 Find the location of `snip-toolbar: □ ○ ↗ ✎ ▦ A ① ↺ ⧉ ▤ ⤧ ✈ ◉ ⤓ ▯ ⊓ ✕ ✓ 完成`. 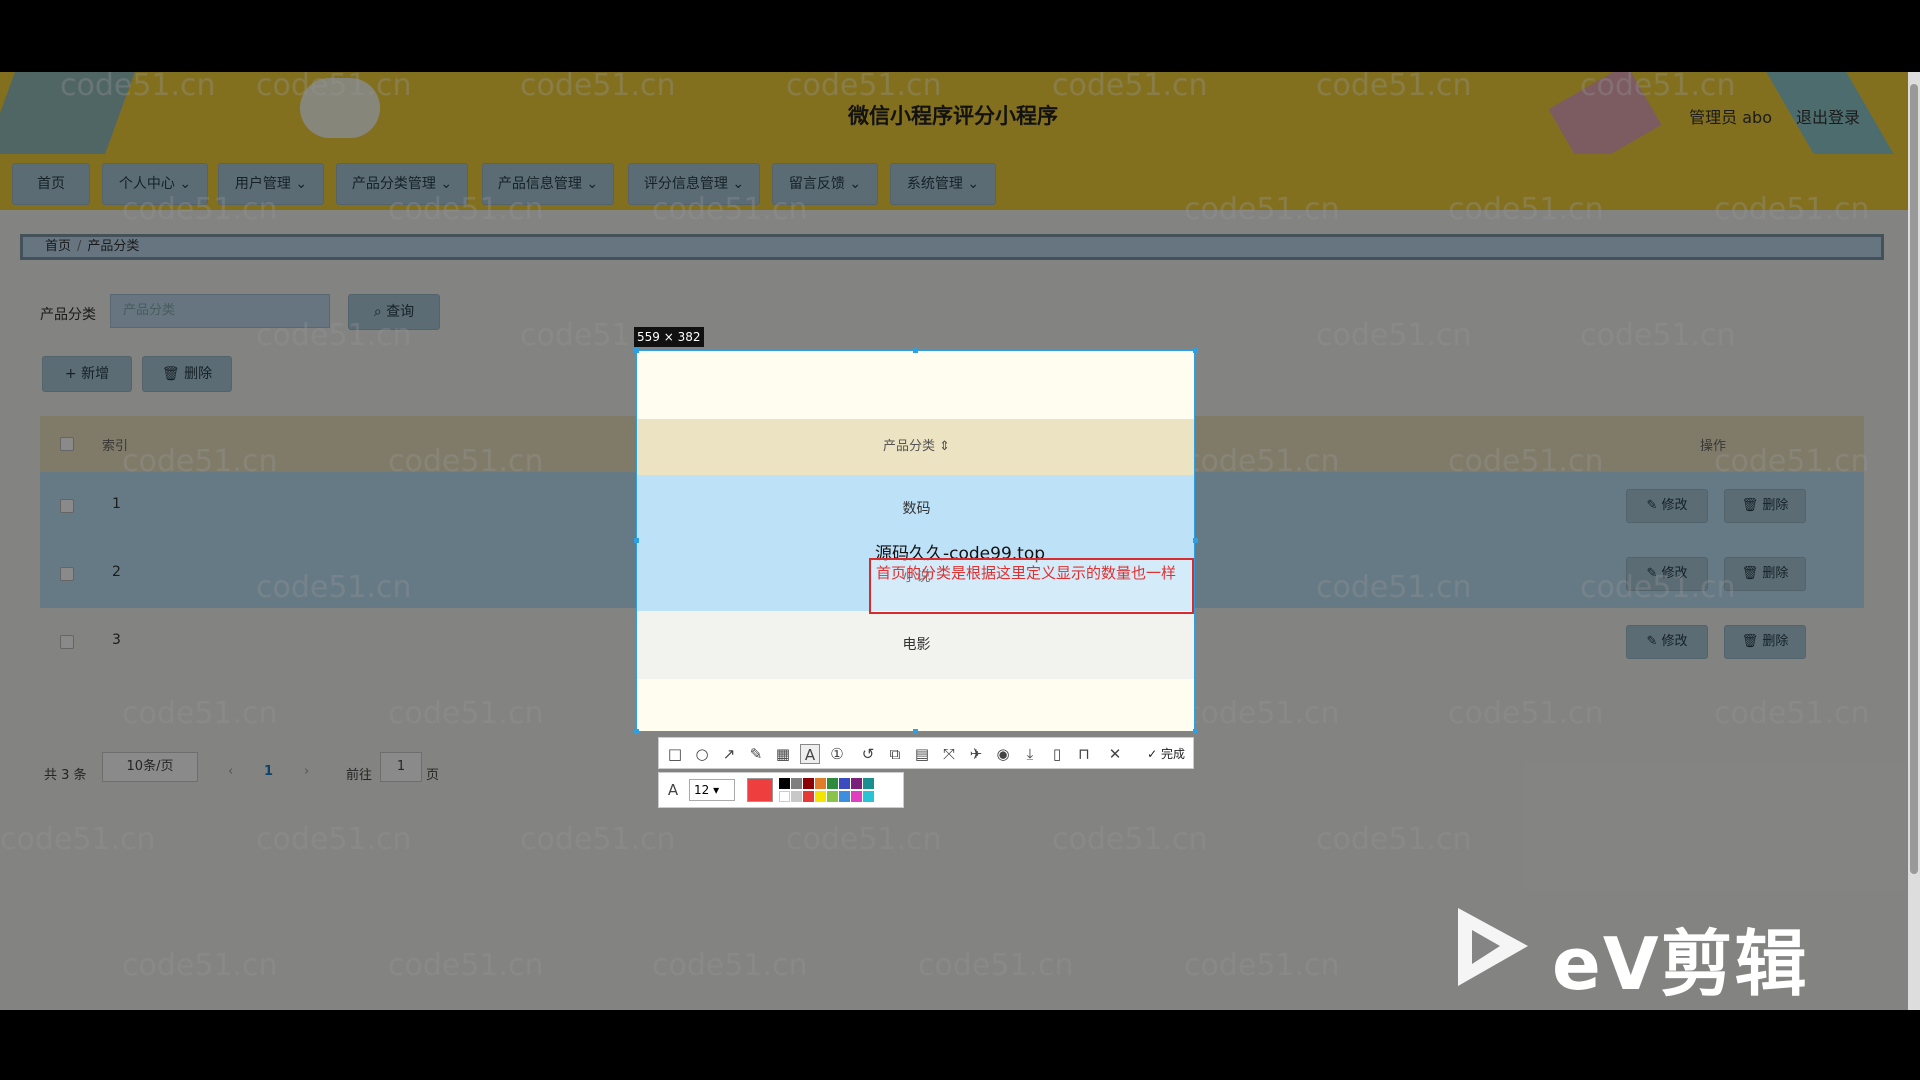

snip-toolbar: □ ○ ↗ ✎ ▦ A ① ↺ ⧉ ▤ ⤧ ✈ ◉ ⤓ ▯ ⊓ ✕ ✓ 完成 is located at coordinates (926, 753).